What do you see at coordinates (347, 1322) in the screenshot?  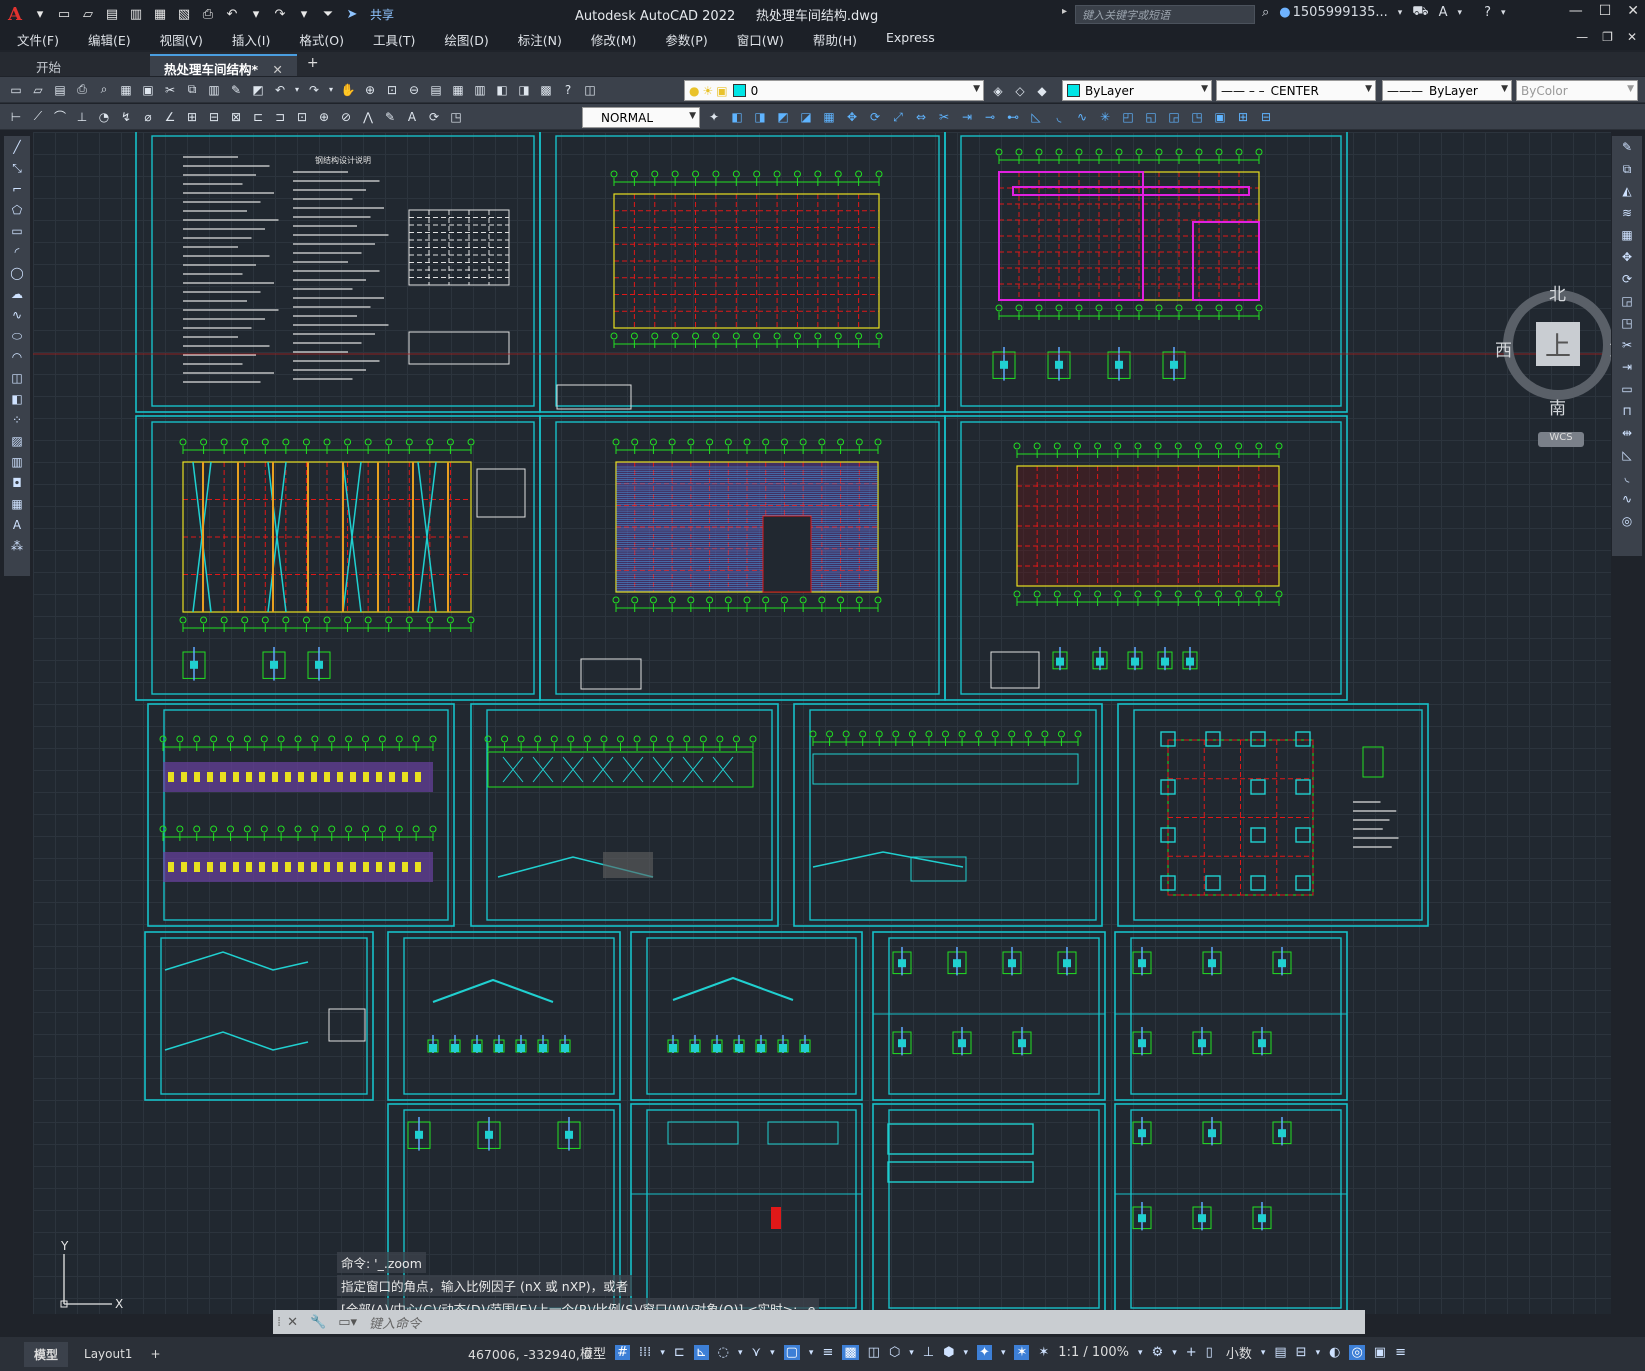 I see `recent-commands-icon: ▭▾` at bounding box center [347, 1322].